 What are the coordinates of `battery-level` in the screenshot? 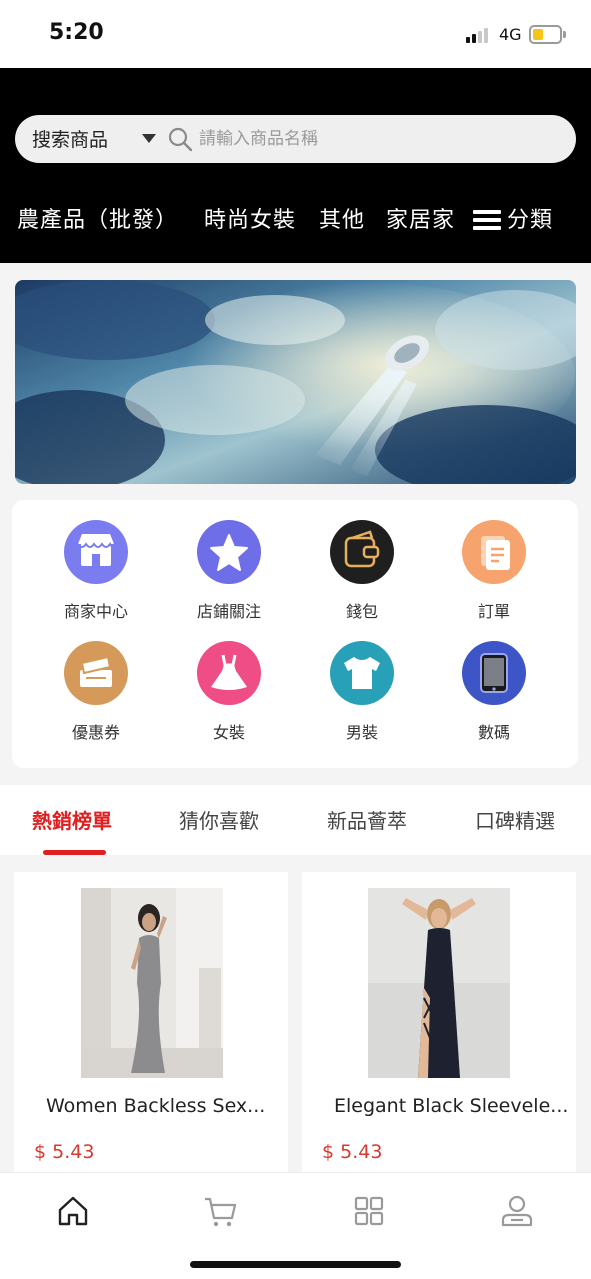 It's located at (538, 34).